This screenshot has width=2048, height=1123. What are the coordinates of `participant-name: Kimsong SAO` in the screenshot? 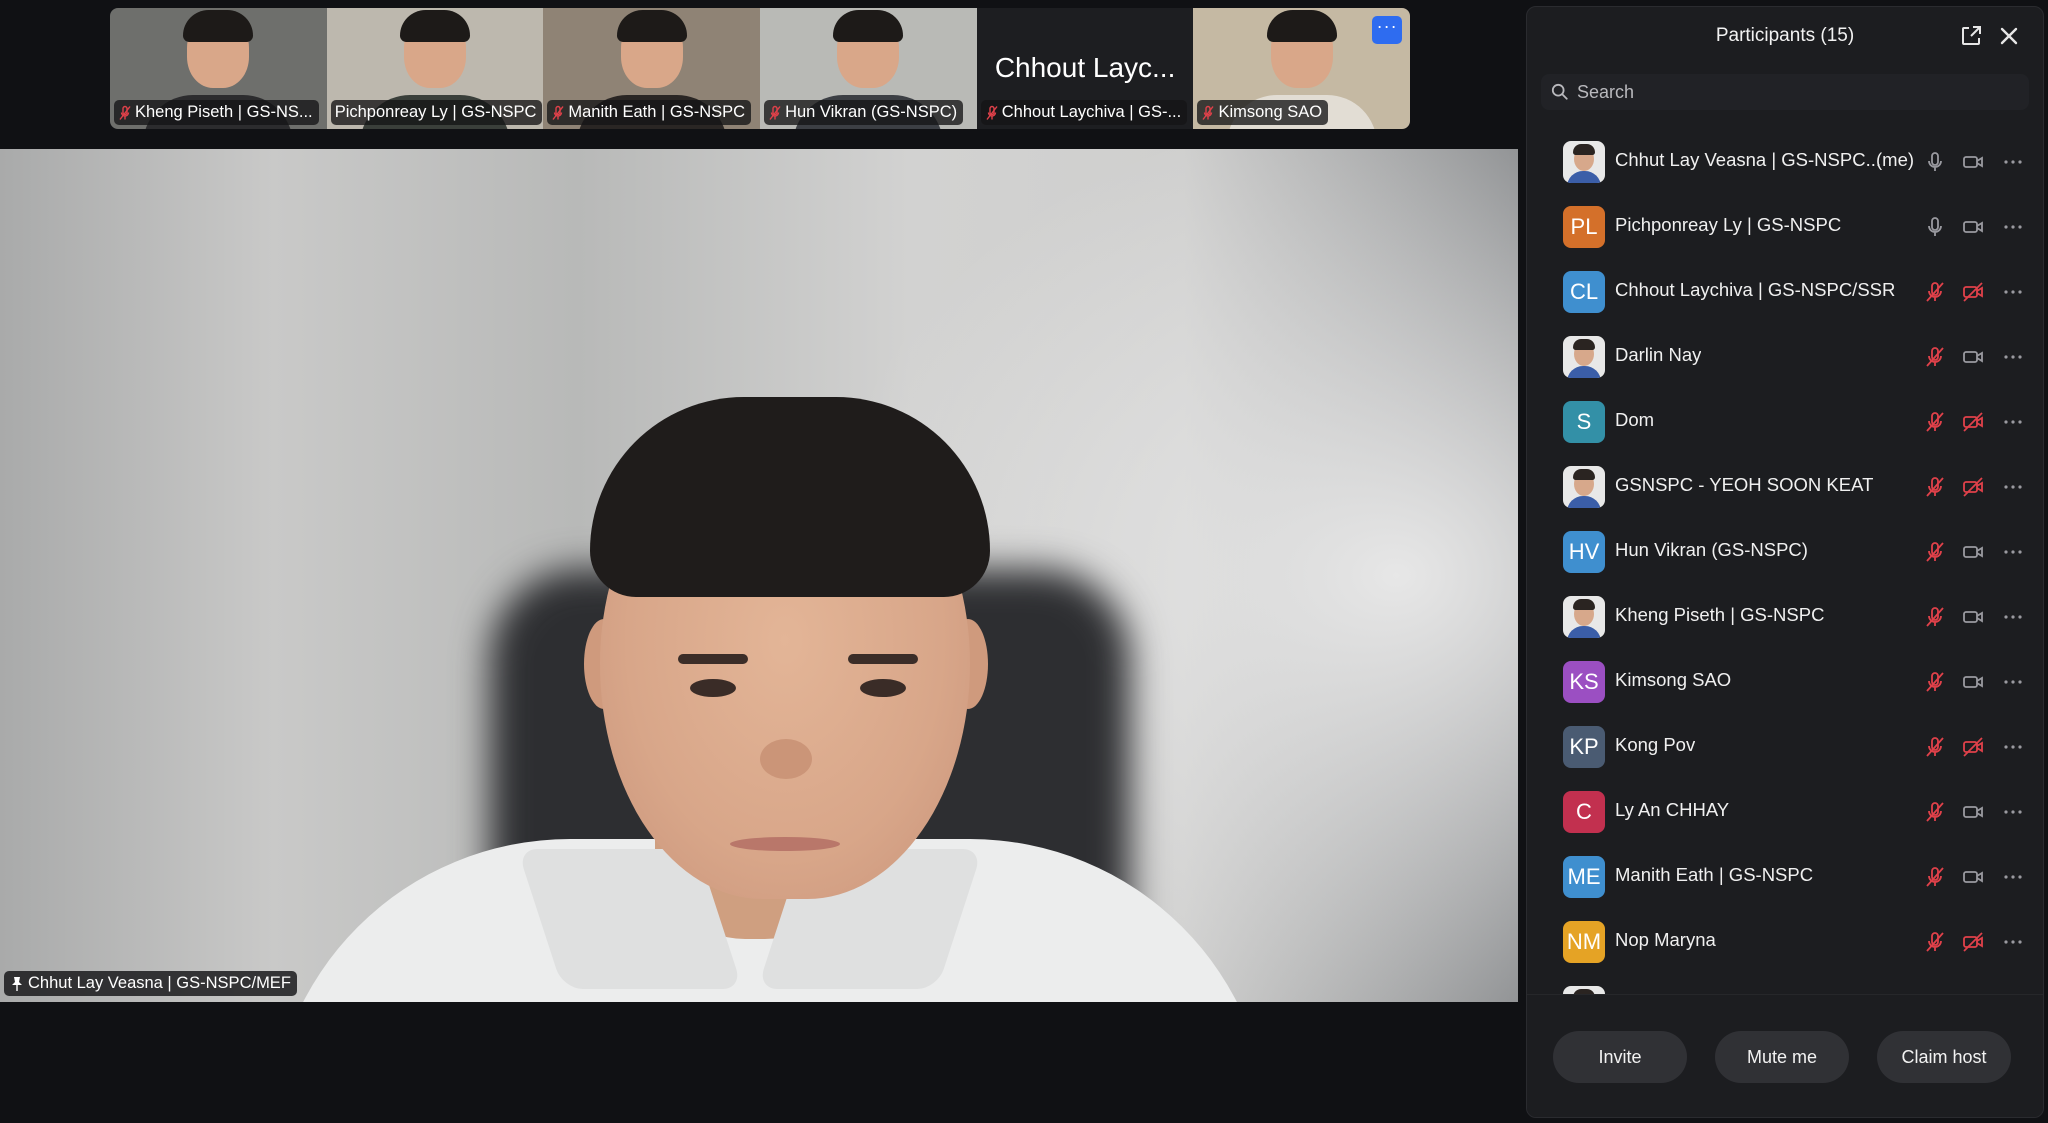 It's located at (1673, 679).